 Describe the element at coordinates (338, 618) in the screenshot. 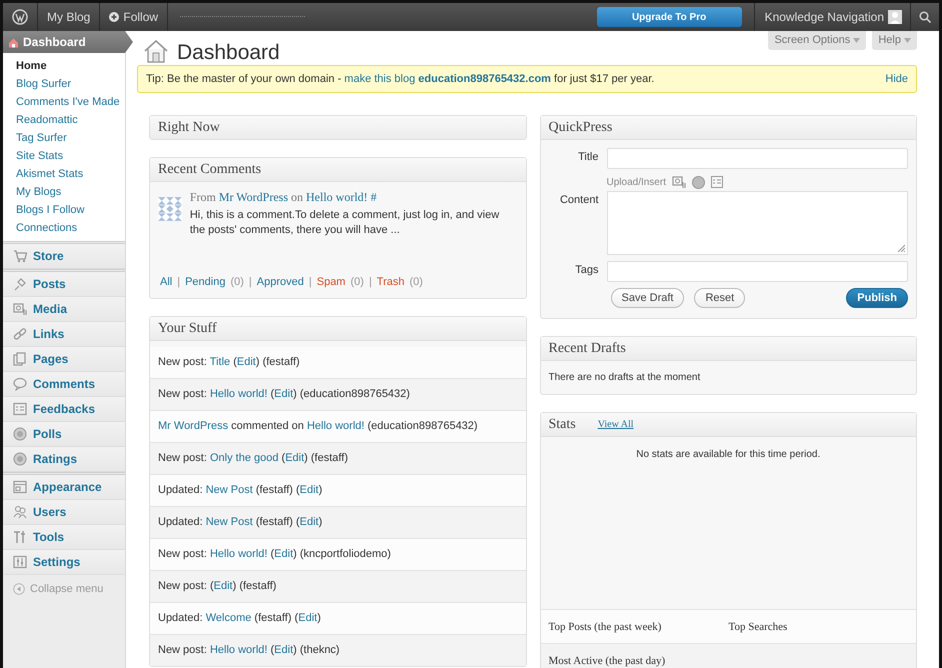

I see `activity-item: Updated: Welcome (festaff) (Edit)` at that location.